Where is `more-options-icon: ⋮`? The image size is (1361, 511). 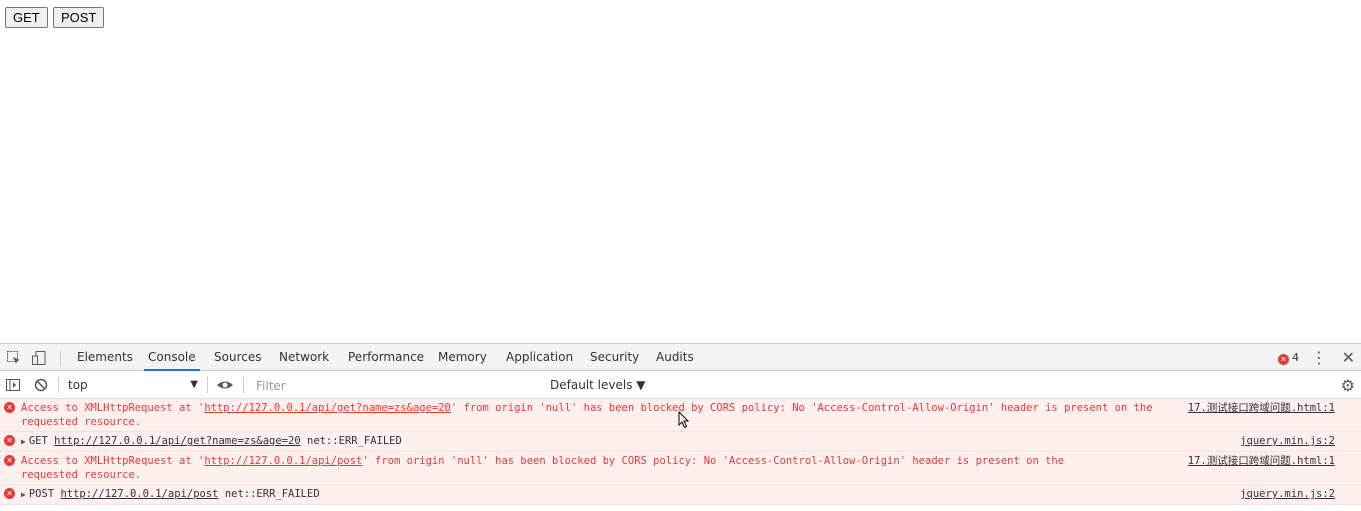 more-options-icon: ⋮ is located at coordinates (1319, 357).